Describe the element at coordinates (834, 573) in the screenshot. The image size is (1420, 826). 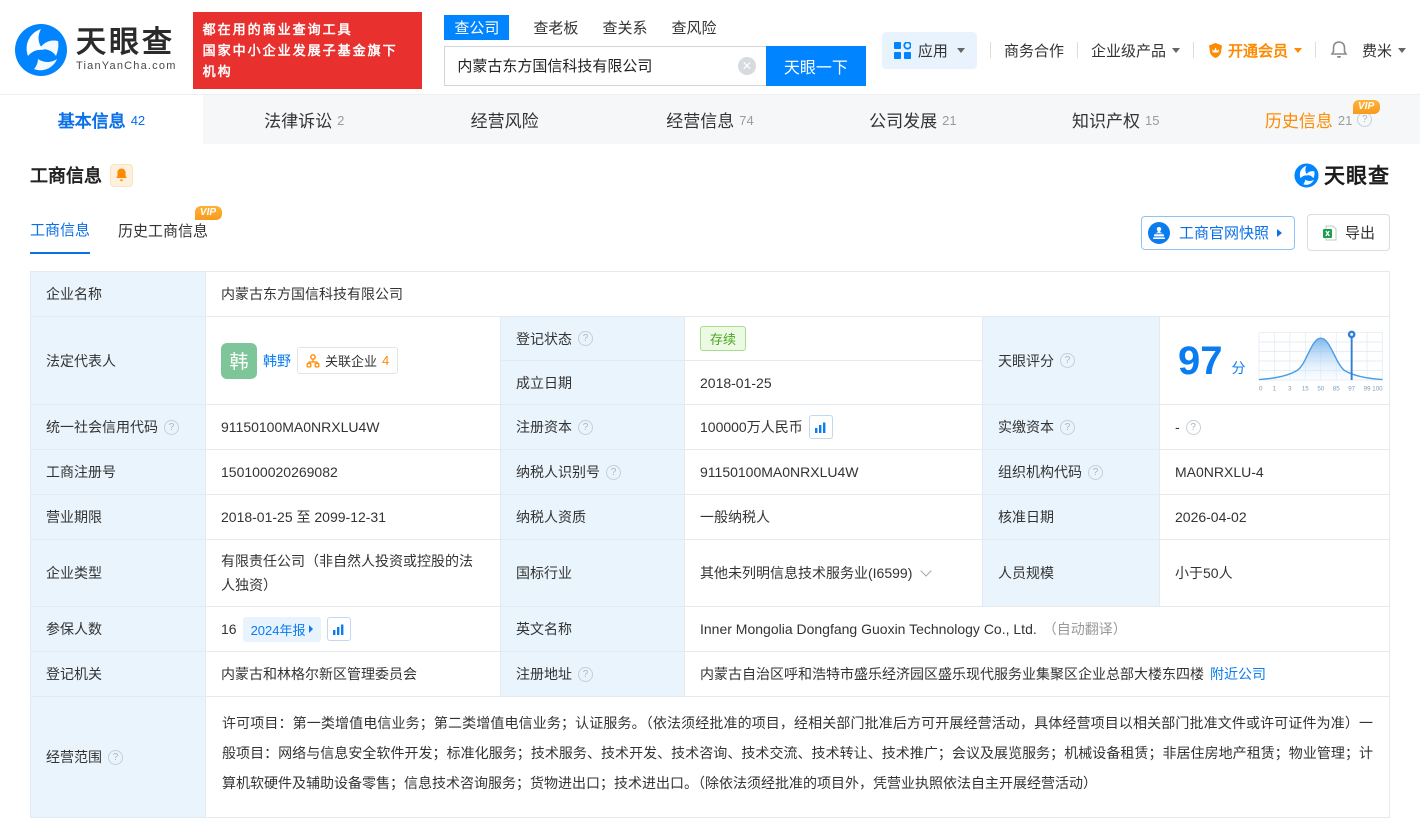
I see `field-value-industry: 其他未列明信息技术服务业(I6599)` at that location.